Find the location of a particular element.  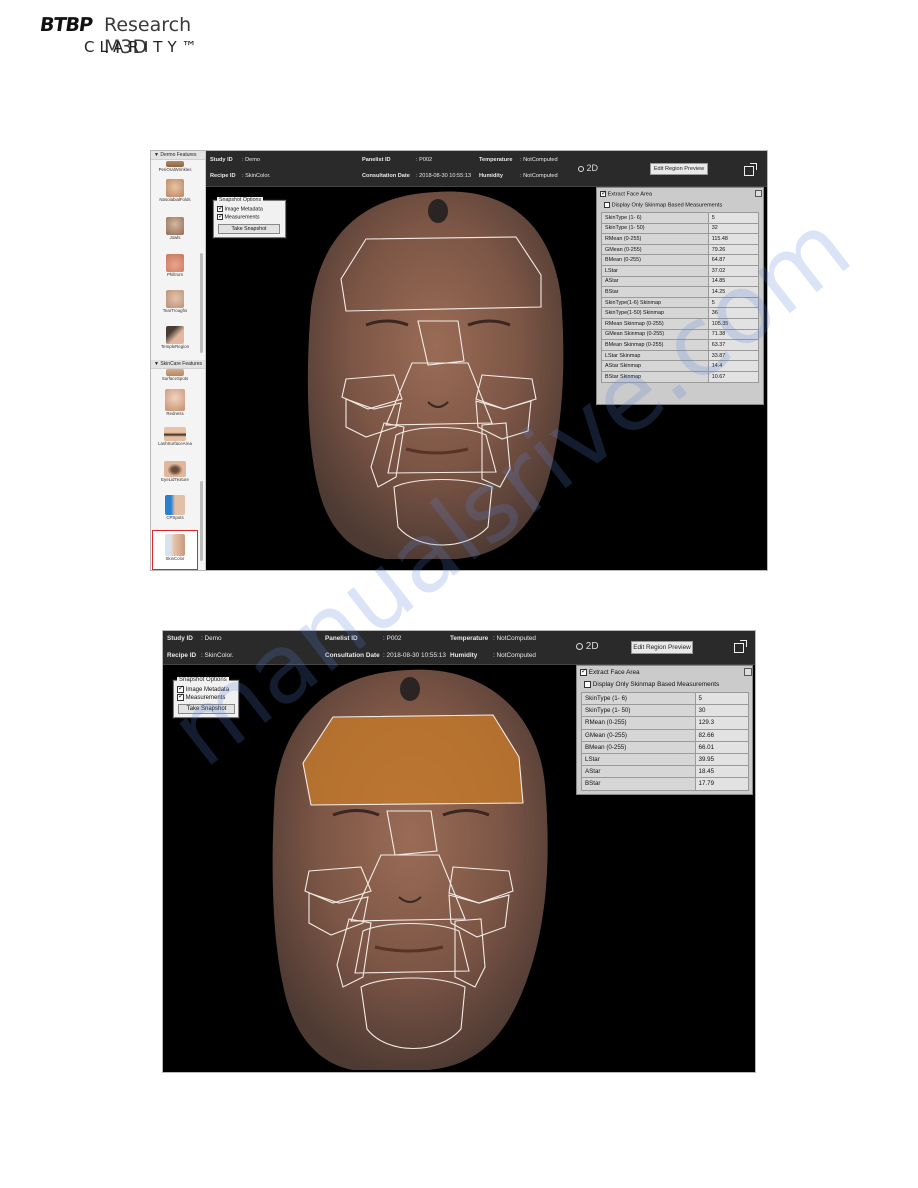

measurement-value: 71.38 is located at coordinates (733, 334).